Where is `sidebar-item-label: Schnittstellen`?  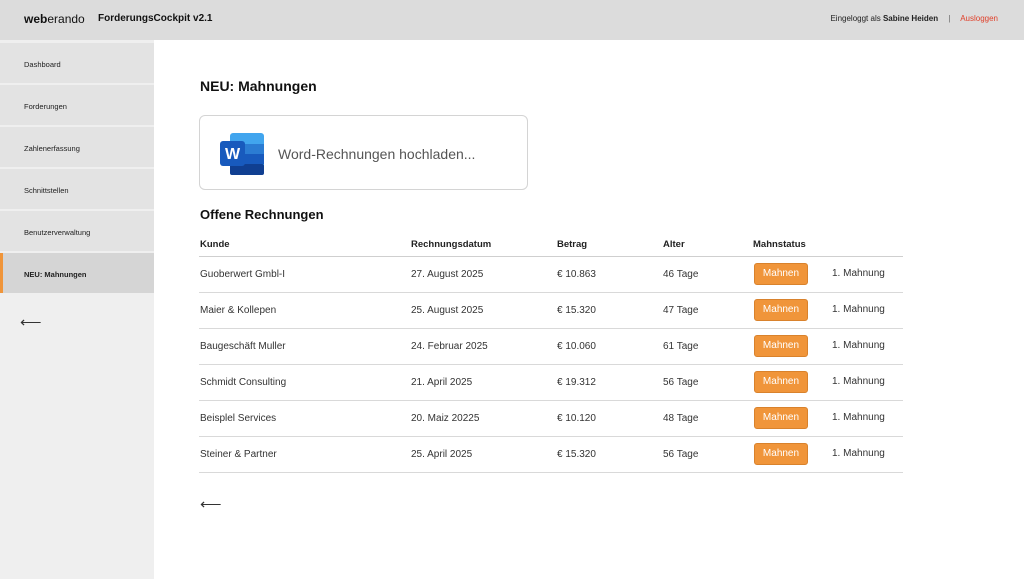
sidebar-item-label: Schnittstellen is located at coordinates (46, 190).